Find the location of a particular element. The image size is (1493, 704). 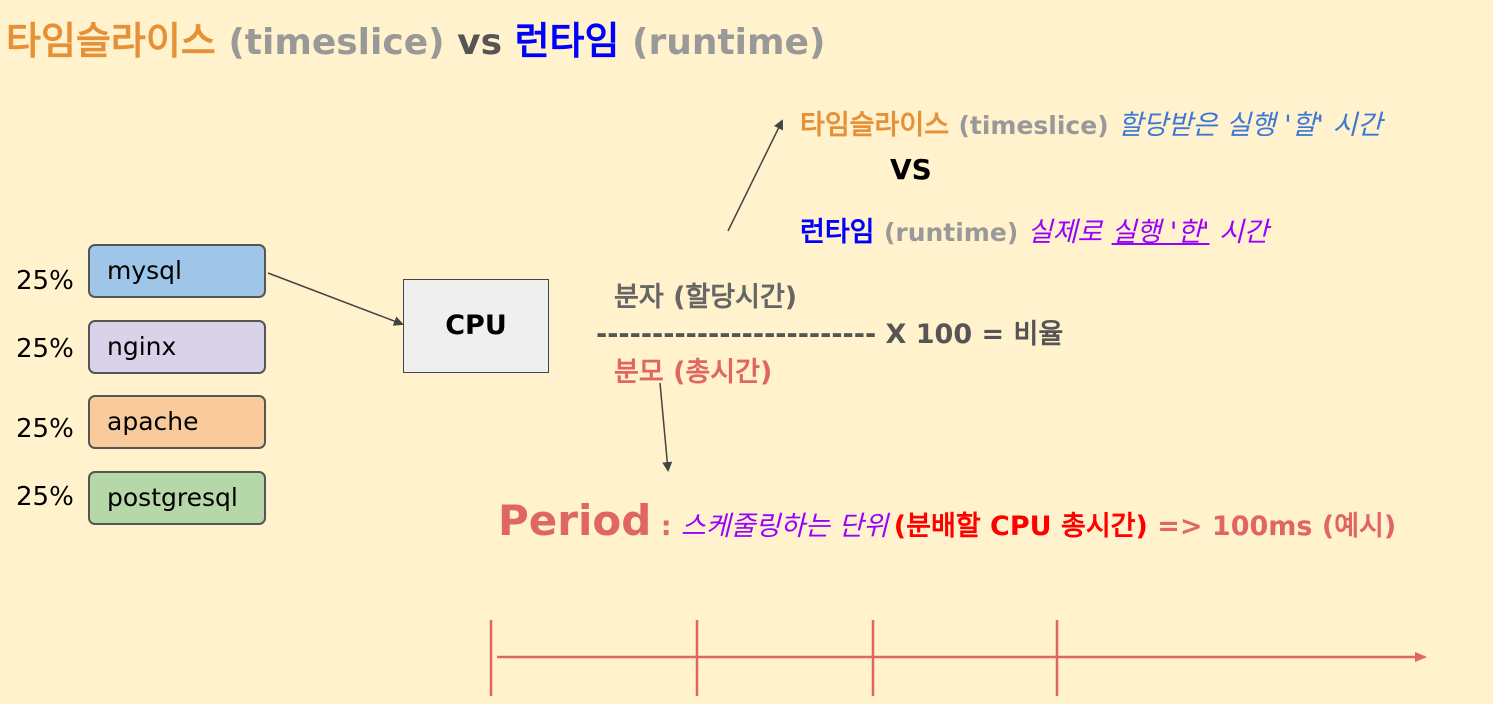

definition-timeslice: 타임슬라이스 (timeslice) 할당받은 실행 '할' 시간 is located at coordinates (1091, 122).